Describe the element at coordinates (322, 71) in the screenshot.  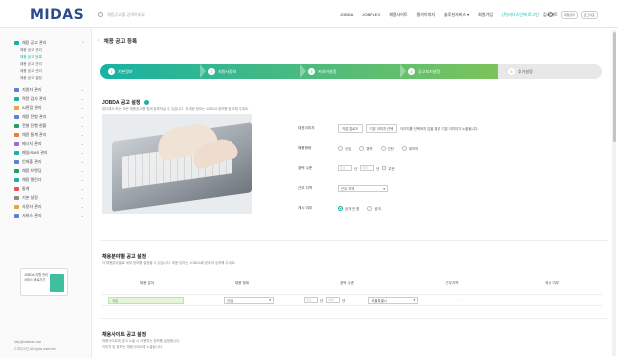
I see `step-3: 3 커리어설정` at that location.